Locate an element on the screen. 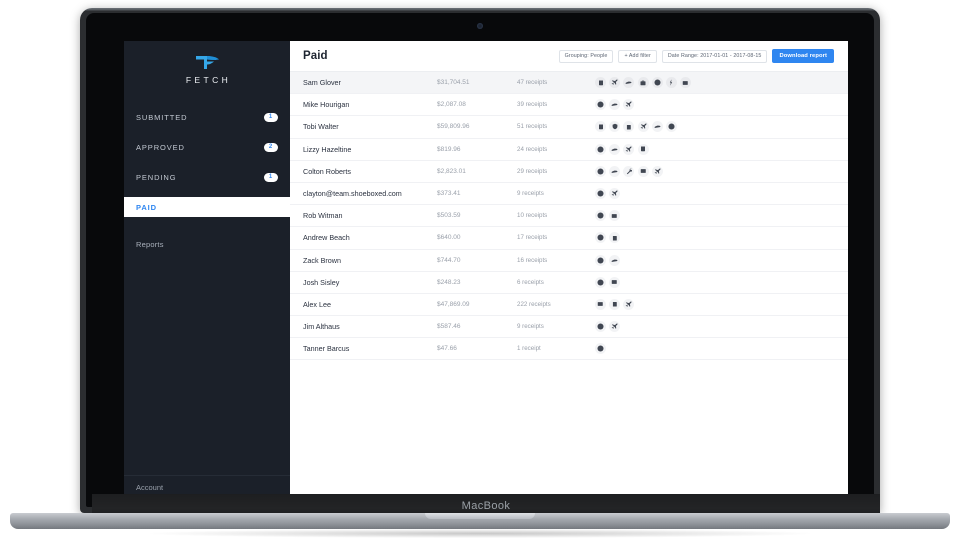  table-row: Zack Brown $744.70 16 receipts is located at coordinates (569, 261).